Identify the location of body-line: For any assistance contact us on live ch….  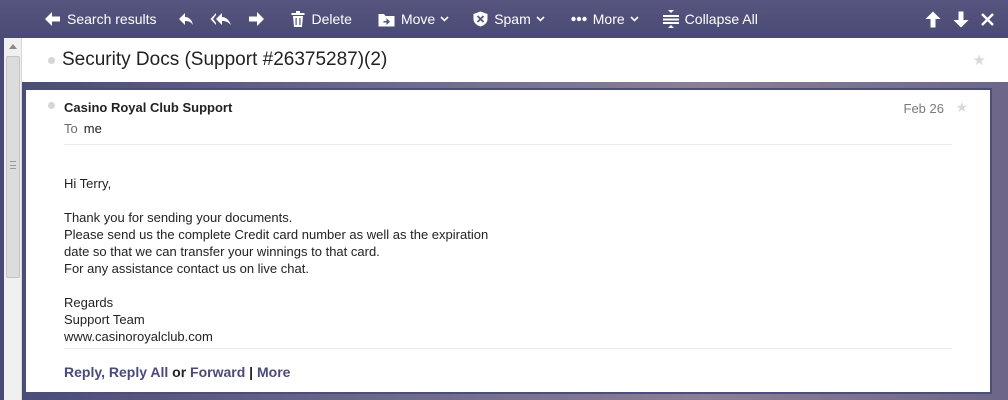
(186, 268).